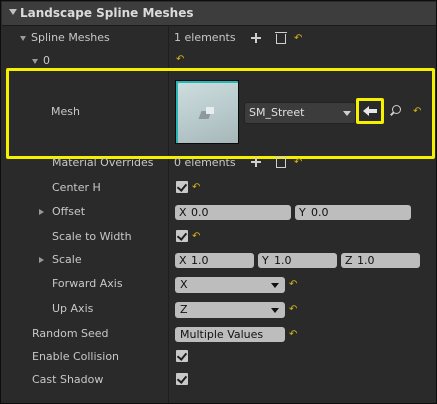  What do you see at coordinates (184, 309) in the screenshot?
I see `dropdown-value: Z` at bounding box center [184, 309].